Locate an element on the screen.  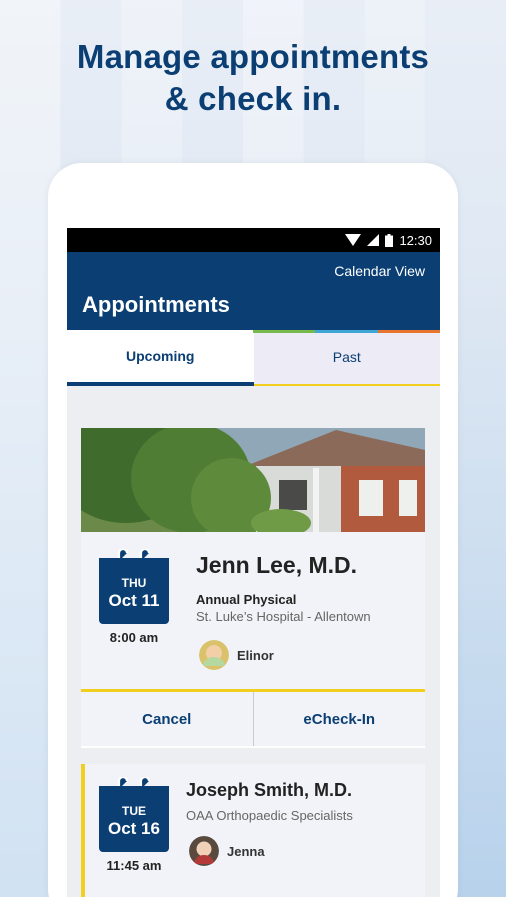
appointment-date: Oct 11 is located at coordinates (134, 600).